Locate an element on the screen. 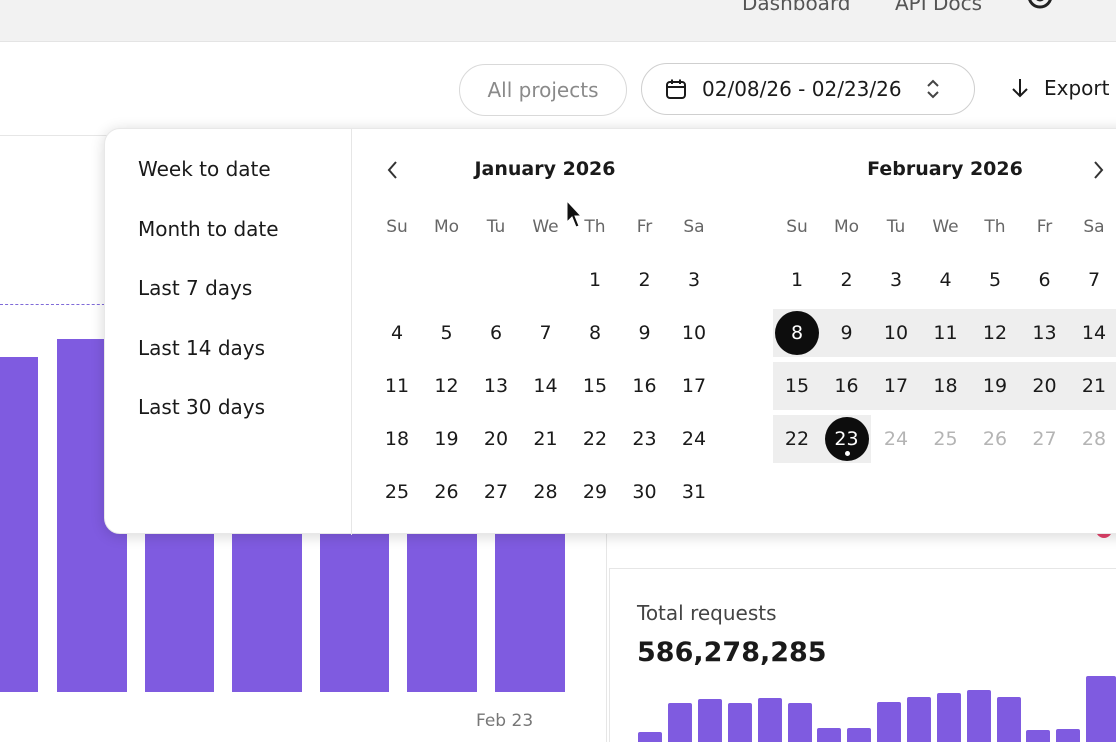  calendar-day: 30 is located at coordinates (645, 492).